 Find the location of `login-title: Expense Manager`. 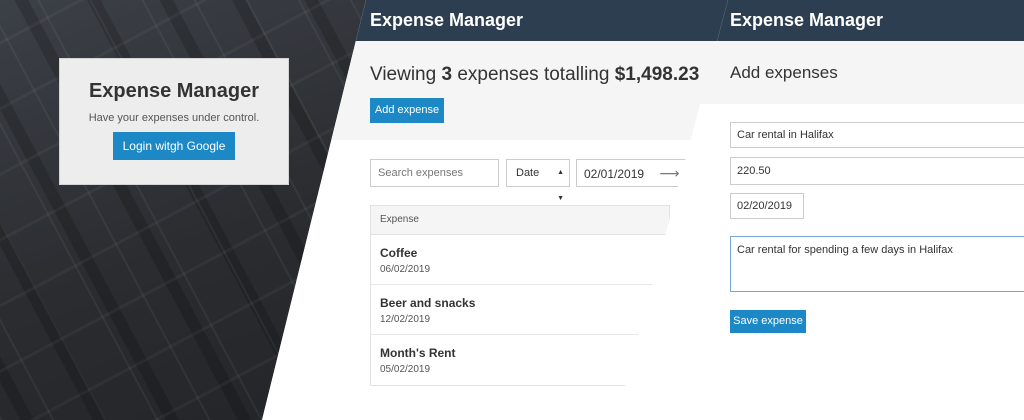

login-title: Expense Manager is located at coordinates (174, 91).